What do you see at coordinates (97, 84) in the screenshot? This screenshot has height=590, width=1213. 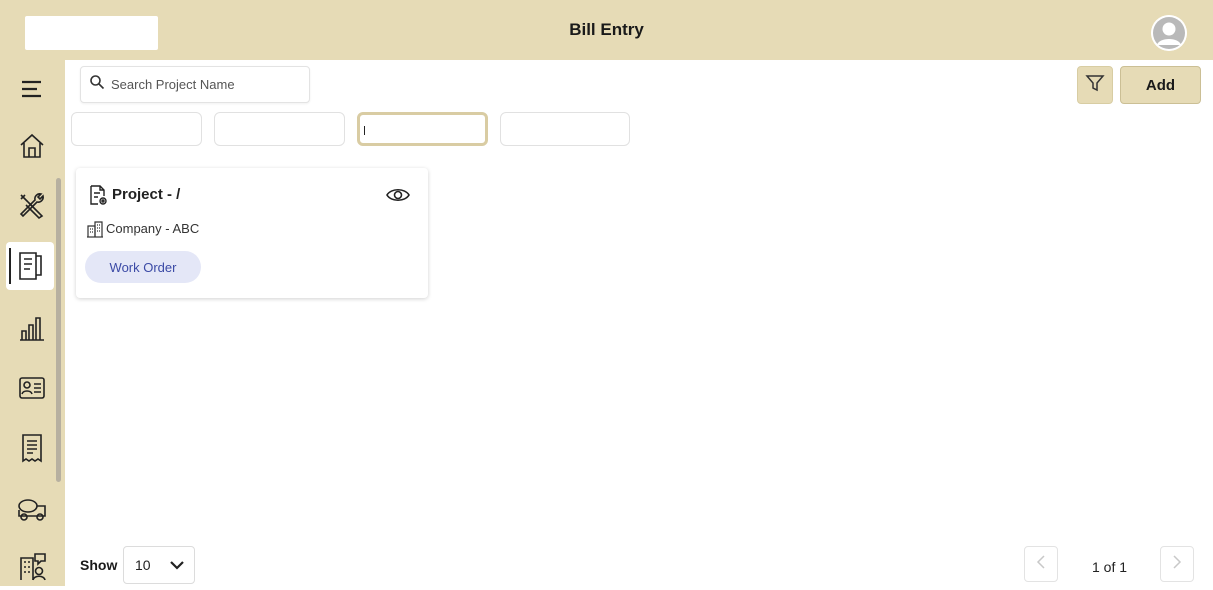 I see `search-icon` at bounding box center [97, 84].